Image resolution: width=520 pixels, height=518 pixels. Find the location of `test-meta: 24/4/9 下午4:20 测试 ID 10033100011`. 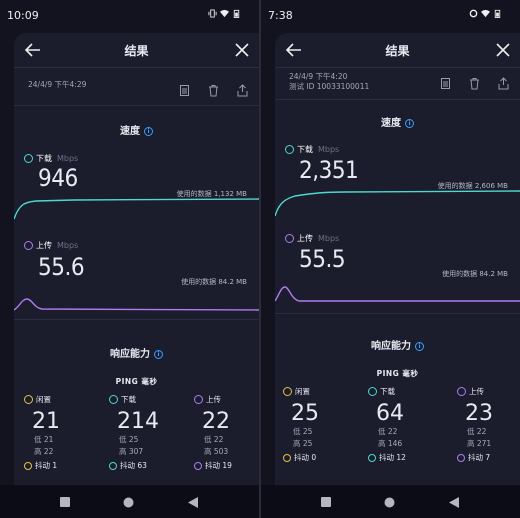

test-meta: 24/4/9 下午4:20 测试 ID 10033100011 is located at coordinates (329, 82).